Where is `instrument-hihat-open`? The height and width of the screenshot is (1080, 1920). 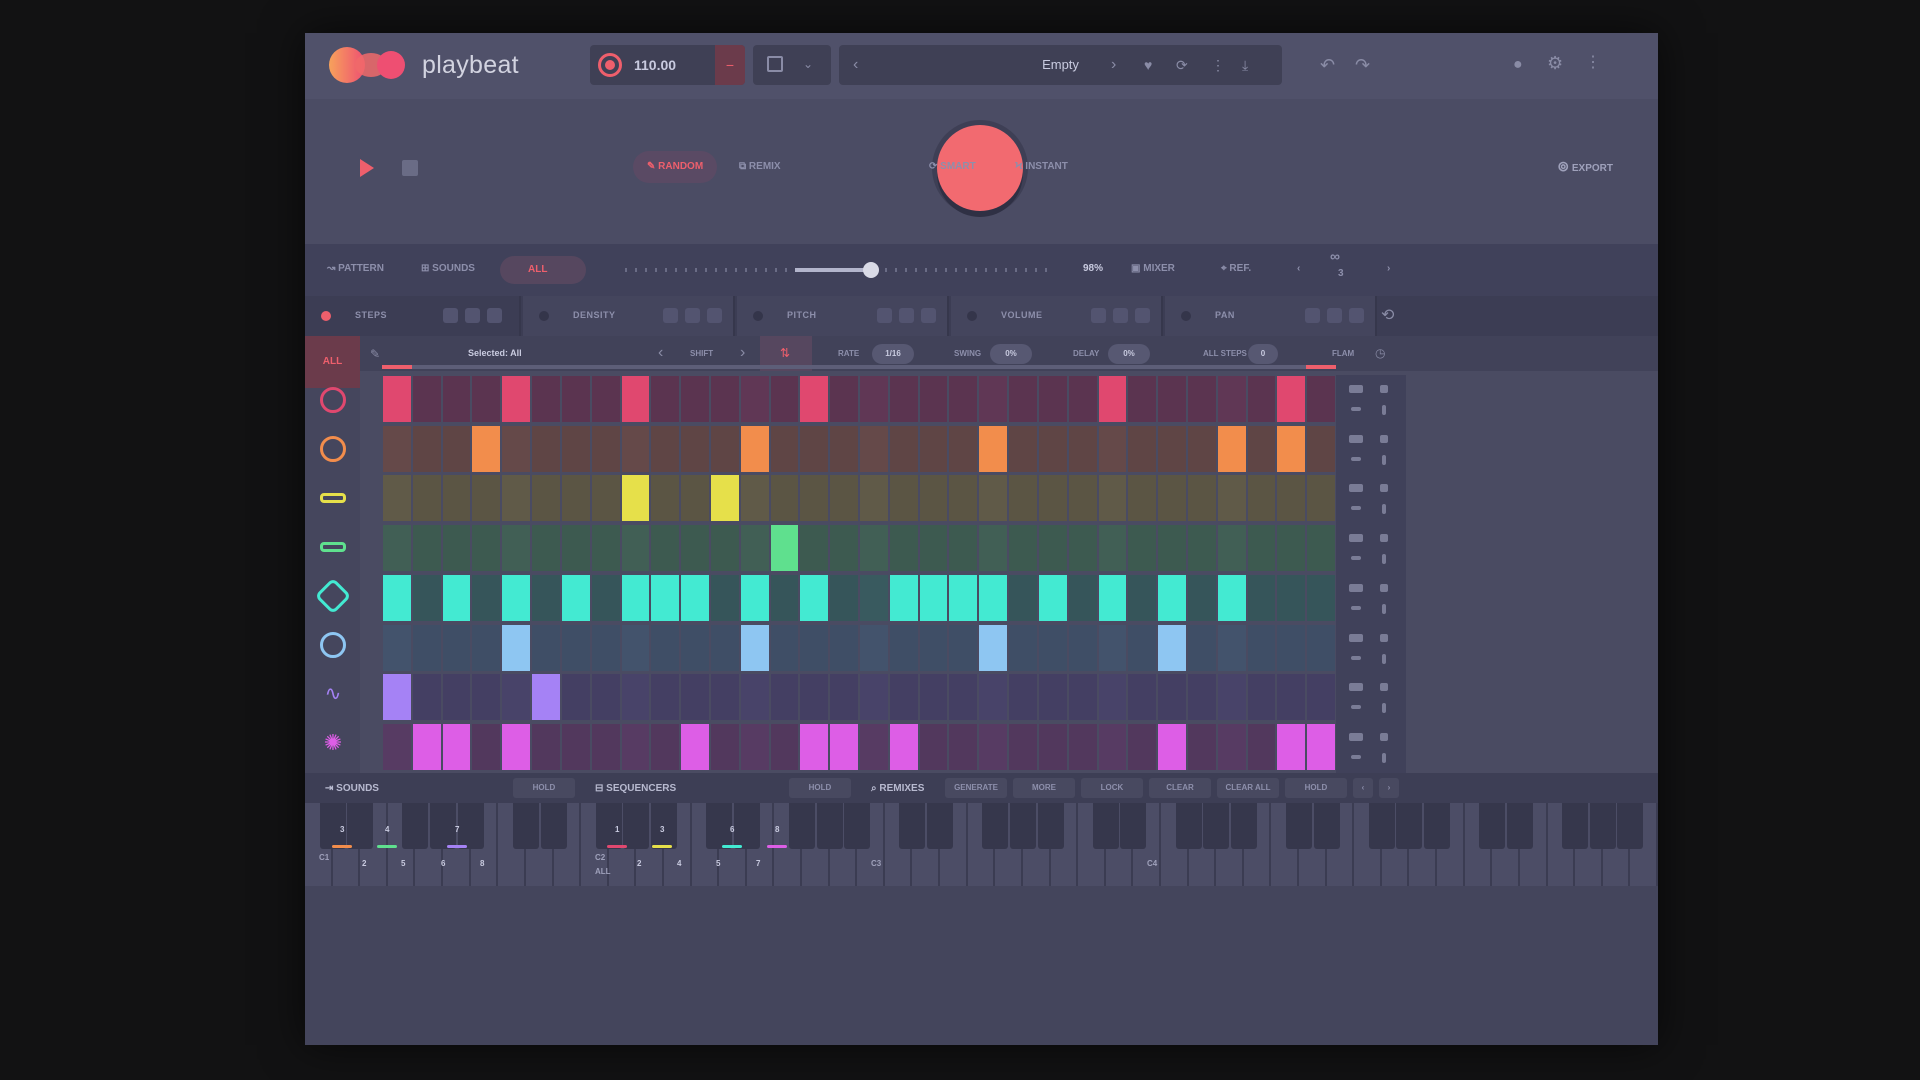
instrument-hihat-open is located at coordinates (332, 546).